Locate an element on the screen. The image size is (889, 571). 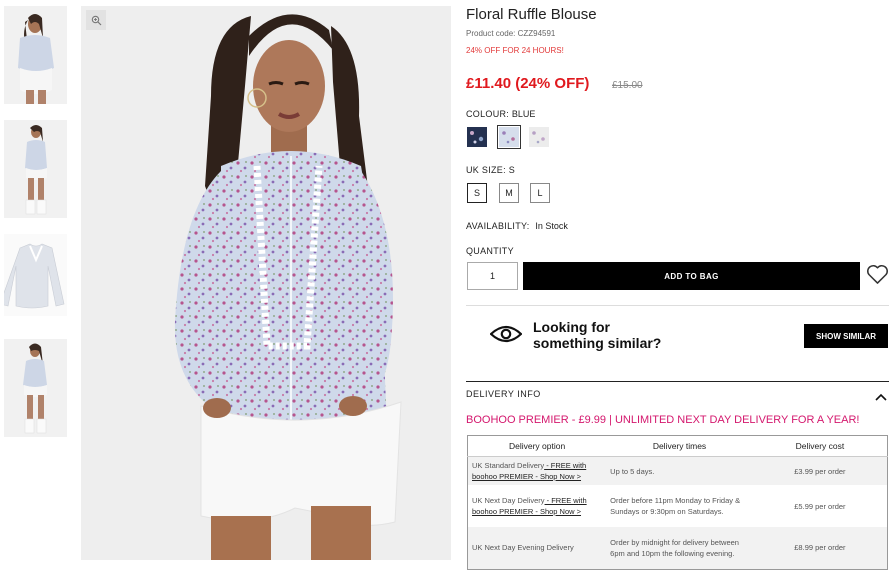
product-code: Product code: CZZ94591 is located at coordinates (511, 33).